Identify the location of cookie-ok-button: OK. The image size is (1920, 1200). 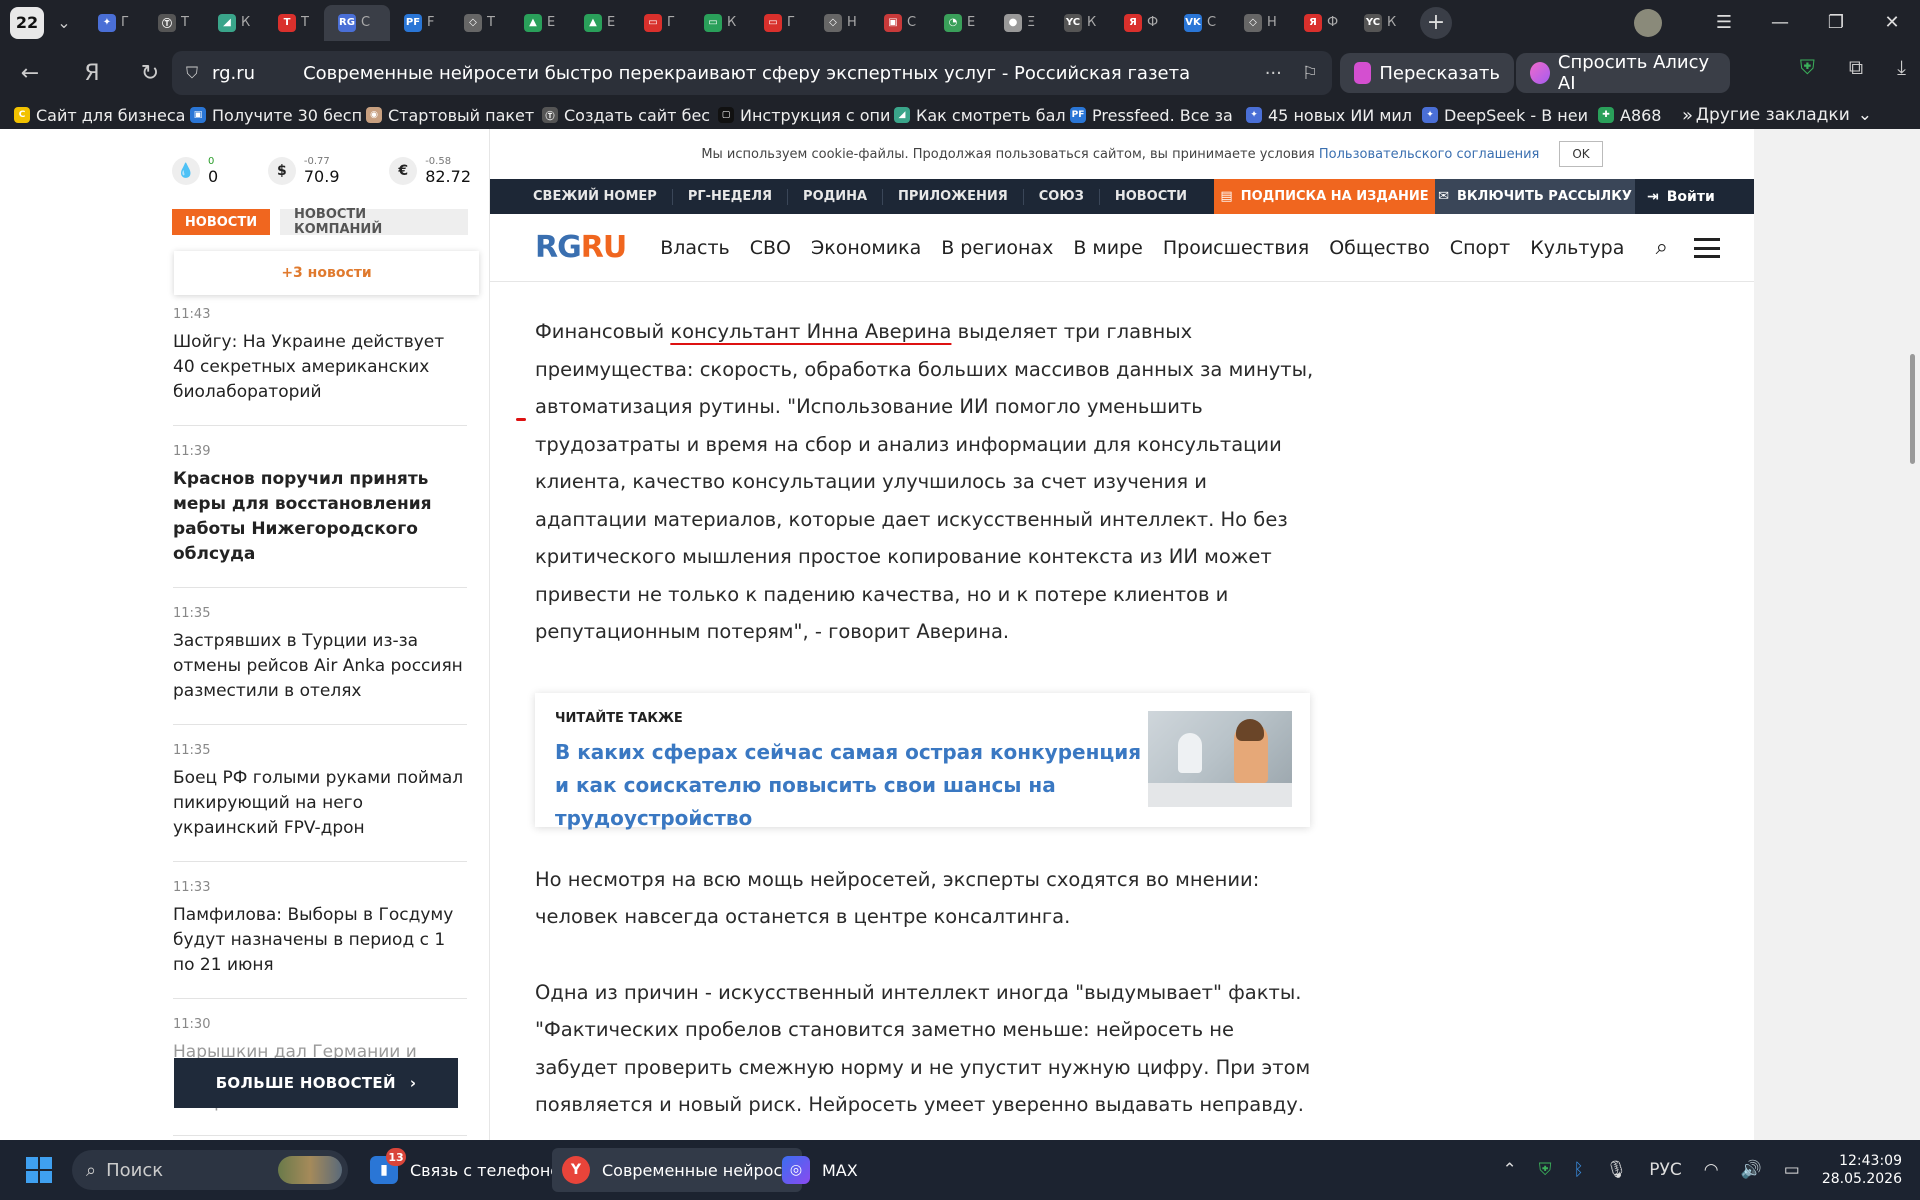
(1581, 154).